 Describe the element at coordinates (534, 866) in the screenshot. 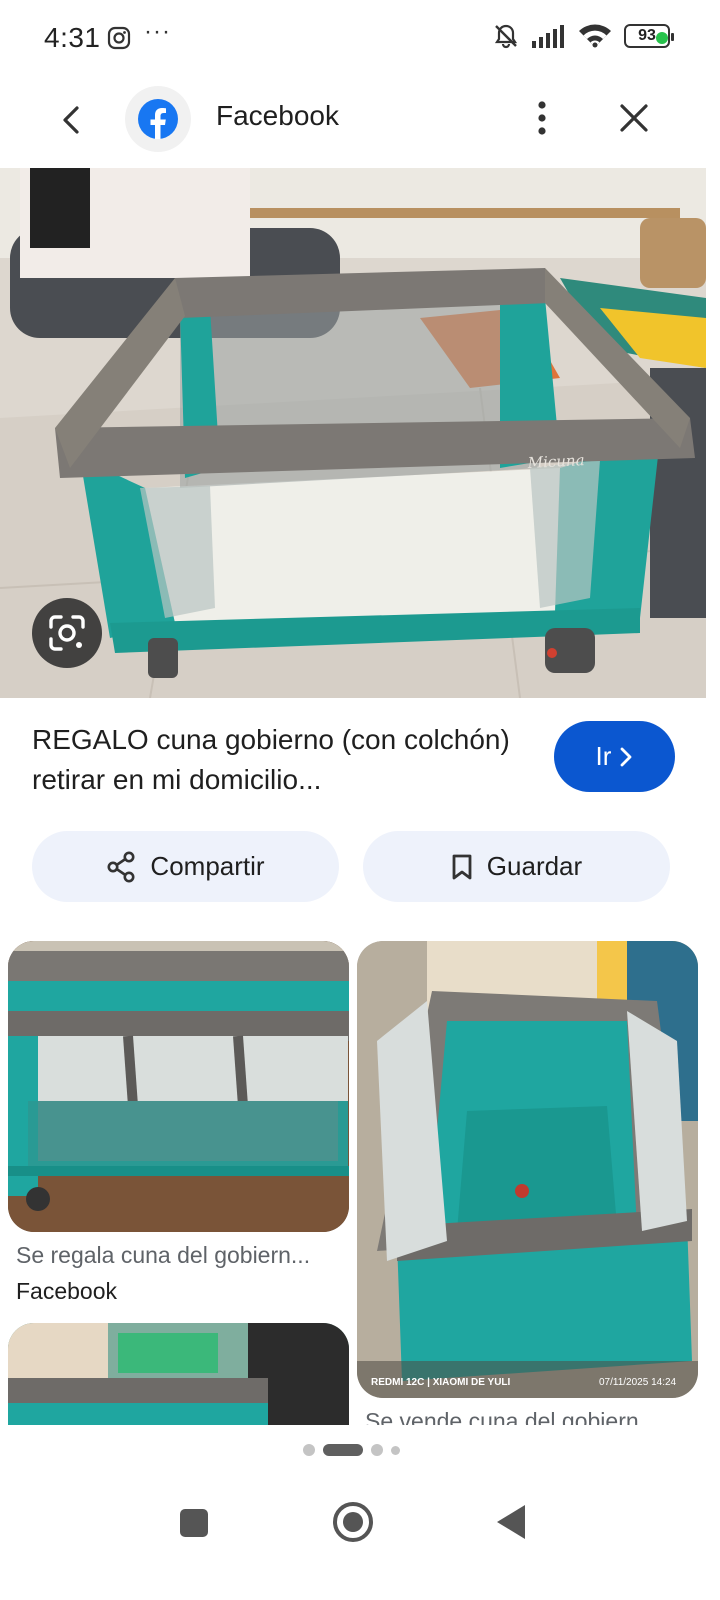

I see `save-label: Guardar` at that location.